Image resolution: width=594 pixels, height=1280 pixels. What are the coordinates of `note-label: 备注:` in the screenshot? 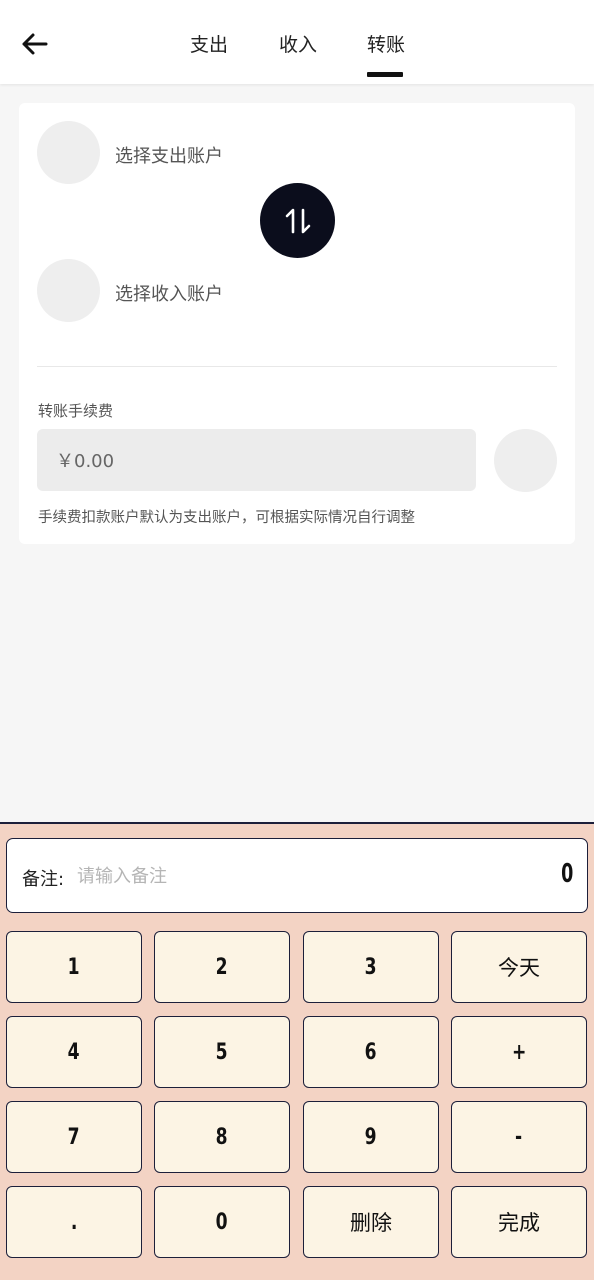 It's located at (43, 879).